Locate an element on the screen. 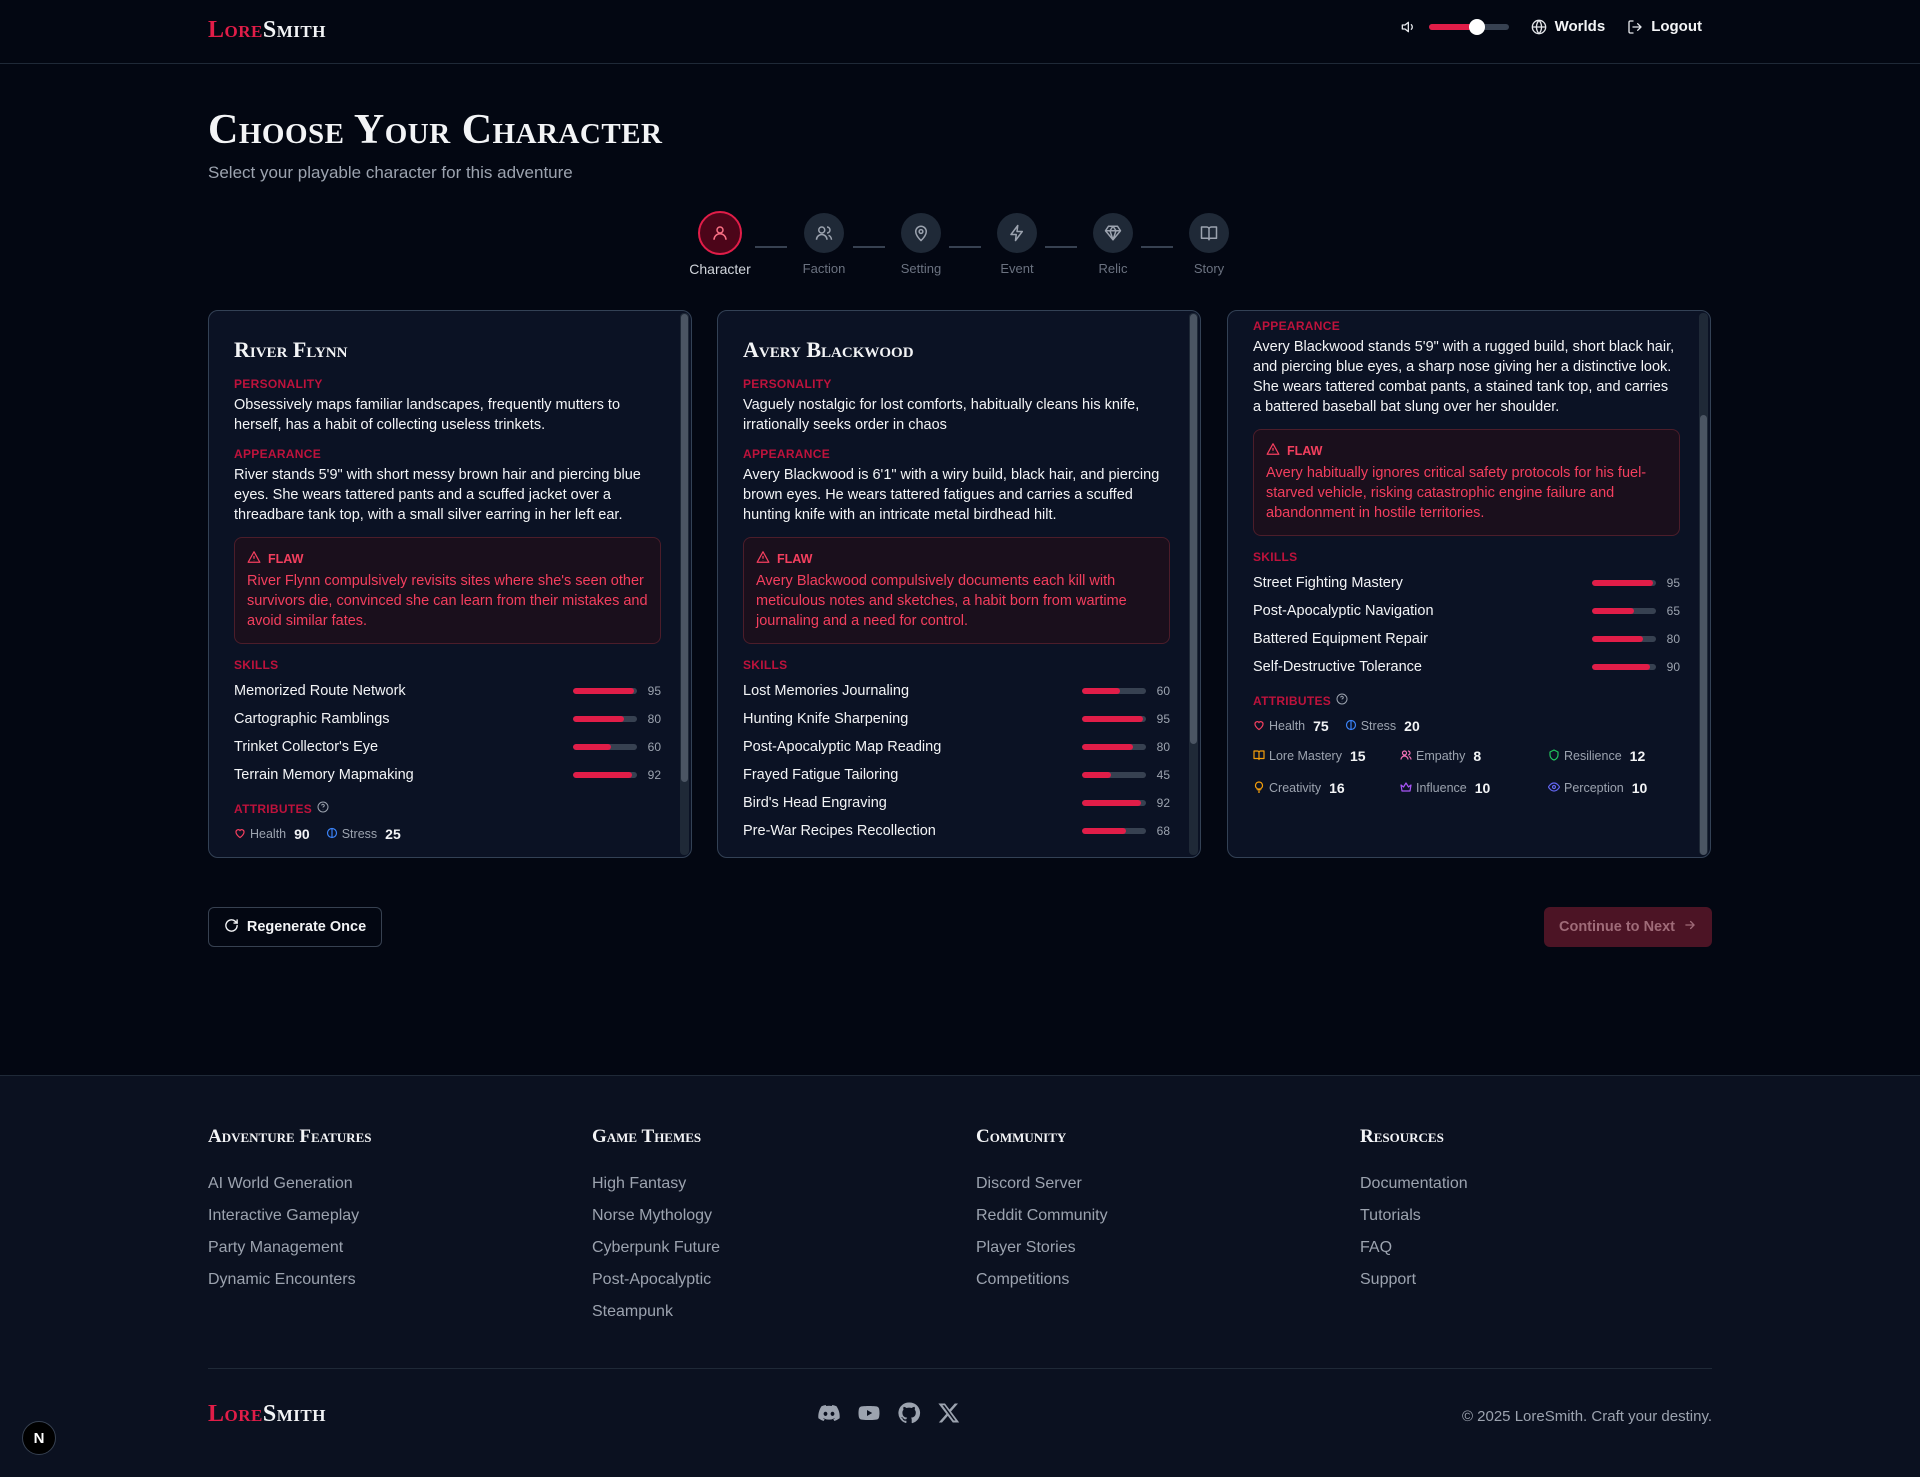 This screenshot has height=1477, width=1920. attributes-heading: Attributes is located at coordinates (1466, 700).